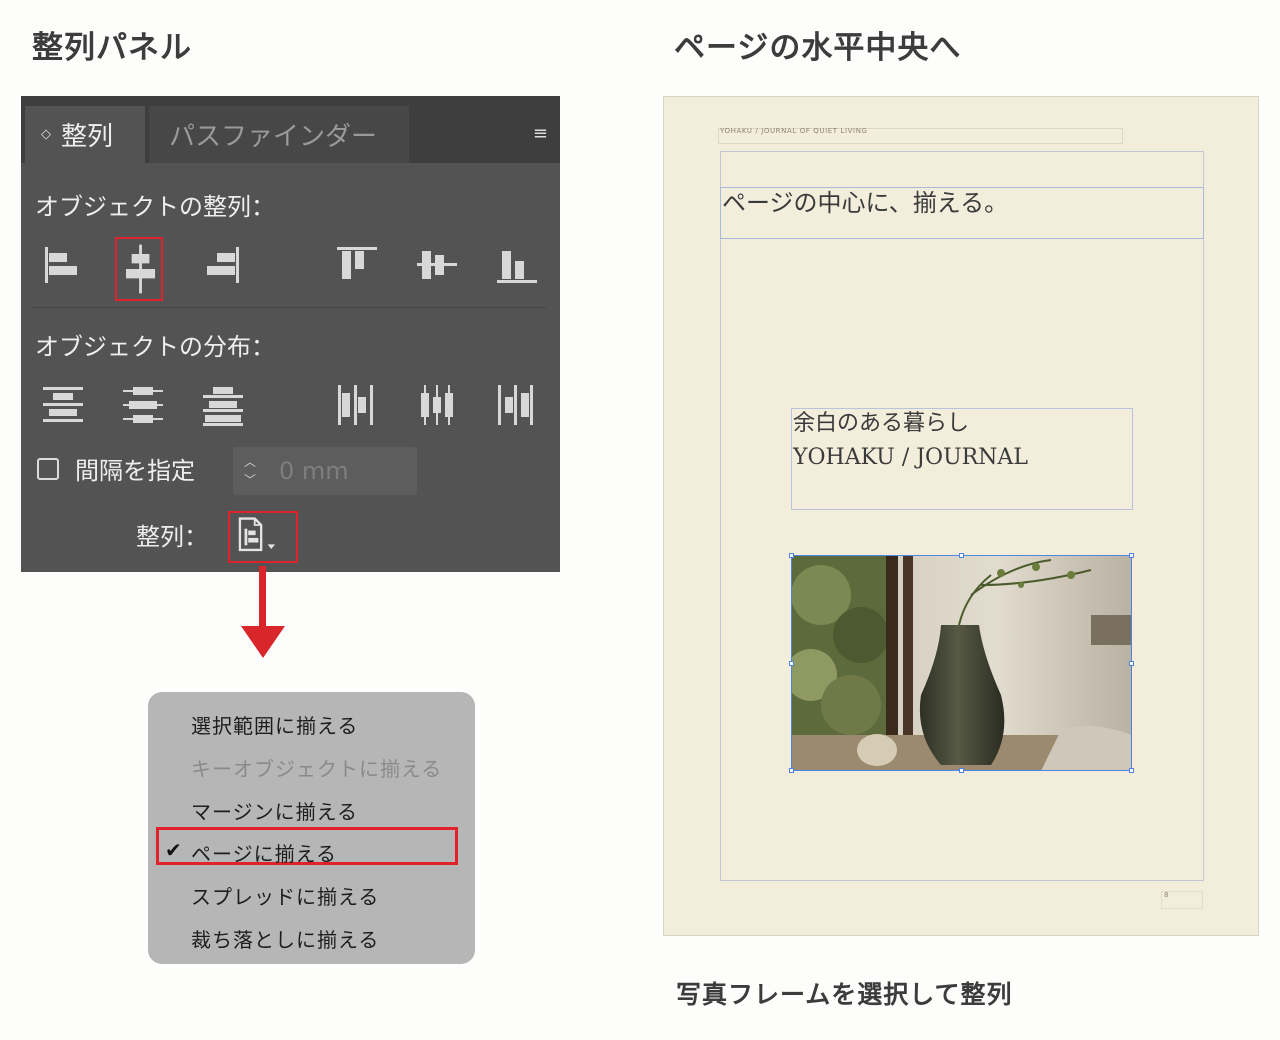  I want to click on spacing-stepper: ︿ ﹀ 0 mm, so click(325, 471).